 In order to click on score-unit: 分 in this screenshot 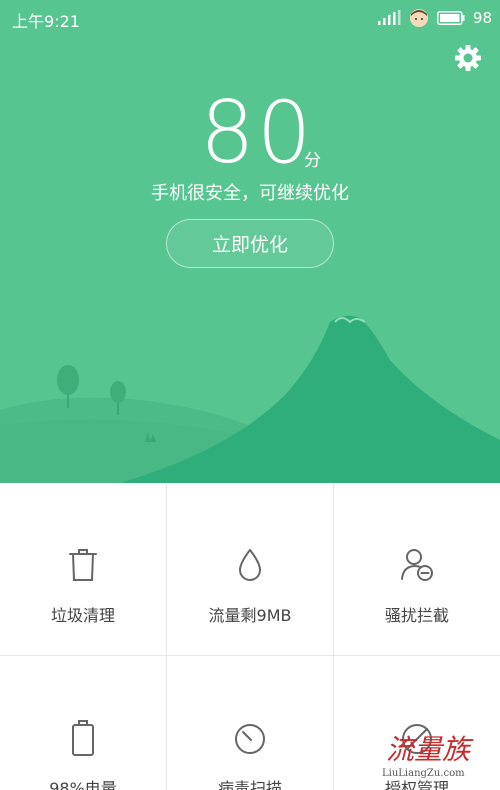, I will do `click(312, 161)`.